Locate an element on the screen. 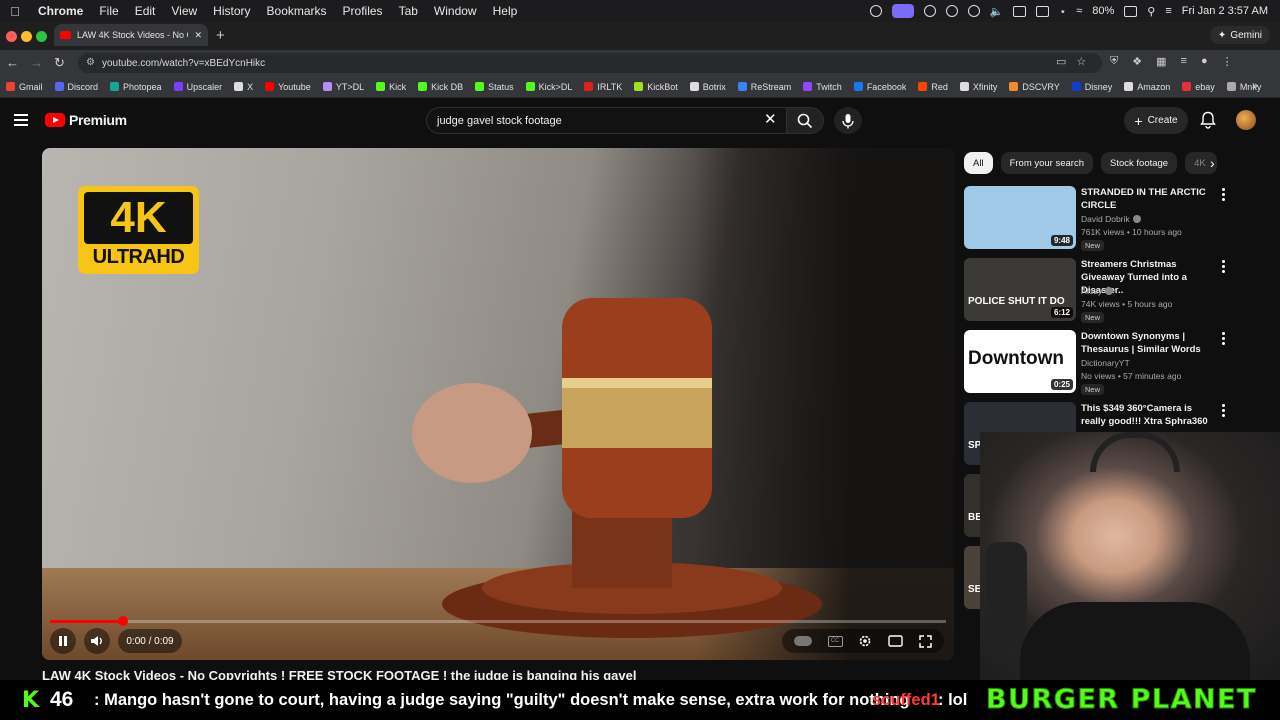 This screenshot has width=1280, height=720. back-arrow-icon: ← is located at coordinates (12, 62).